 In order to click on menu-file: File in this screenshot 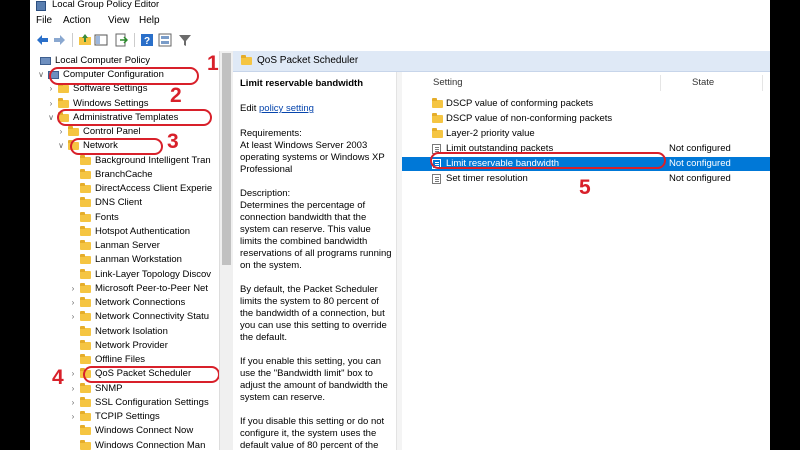, I will do `click(44, 20)`.